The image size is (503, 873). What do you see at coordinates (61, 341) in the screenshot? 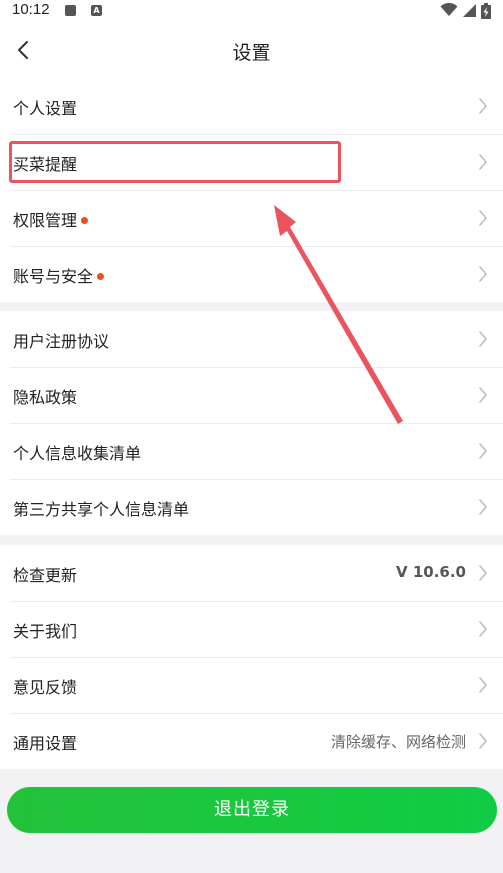
I see `row-label: 用户注册协议` at bounding box center [61, 341].